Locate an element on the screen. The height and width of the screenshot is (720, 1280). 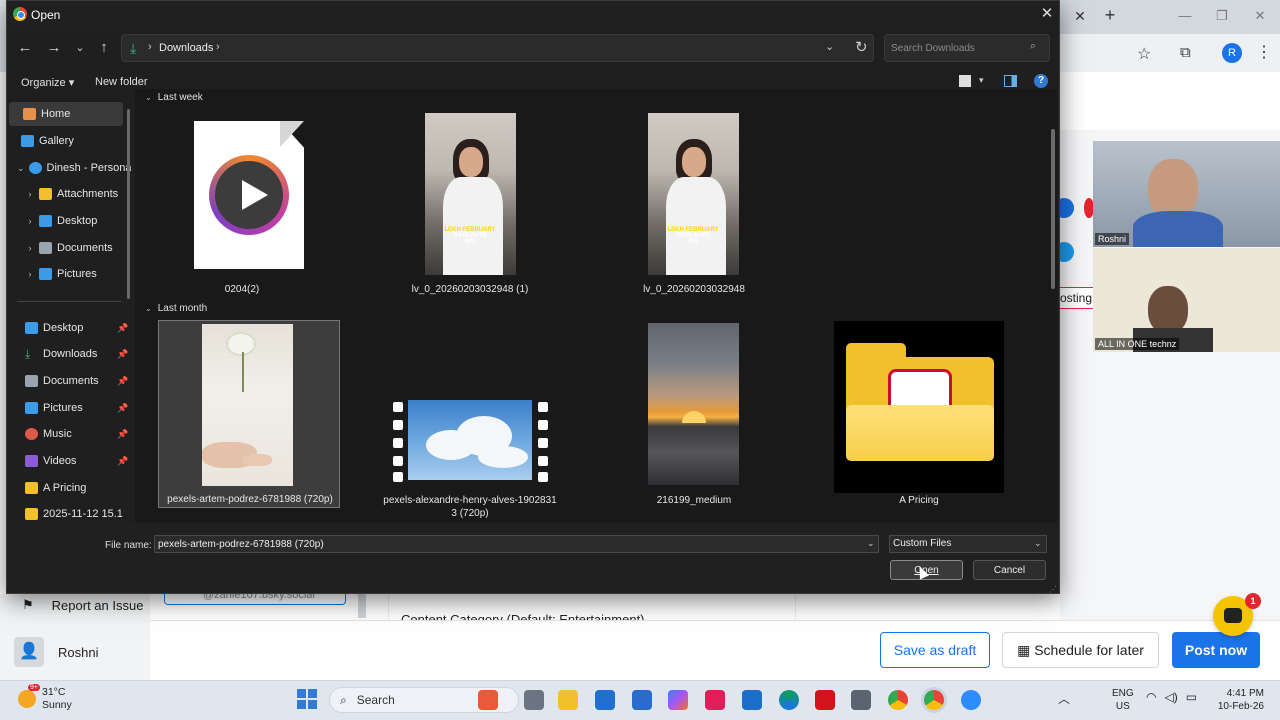
sidebar-item-label: 2025-11-12 15.1 is located at coordinates (83, 514).